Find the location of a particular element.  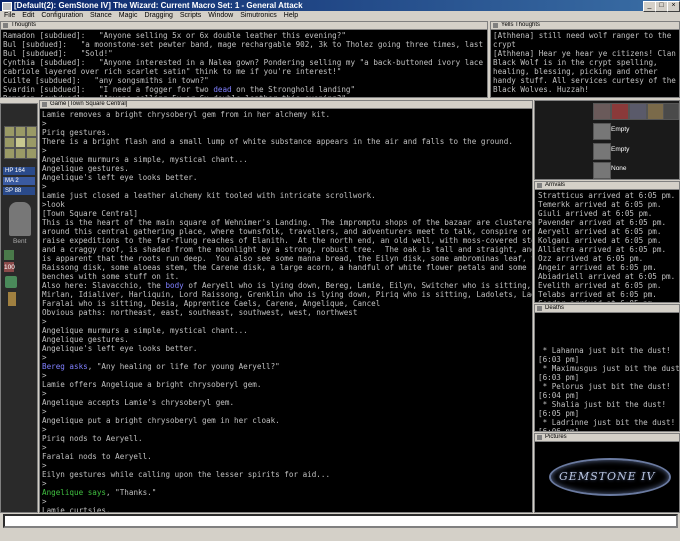

log-line: Abiadriell arrived at 6:05 pm. is located at coordinates (607, 276).